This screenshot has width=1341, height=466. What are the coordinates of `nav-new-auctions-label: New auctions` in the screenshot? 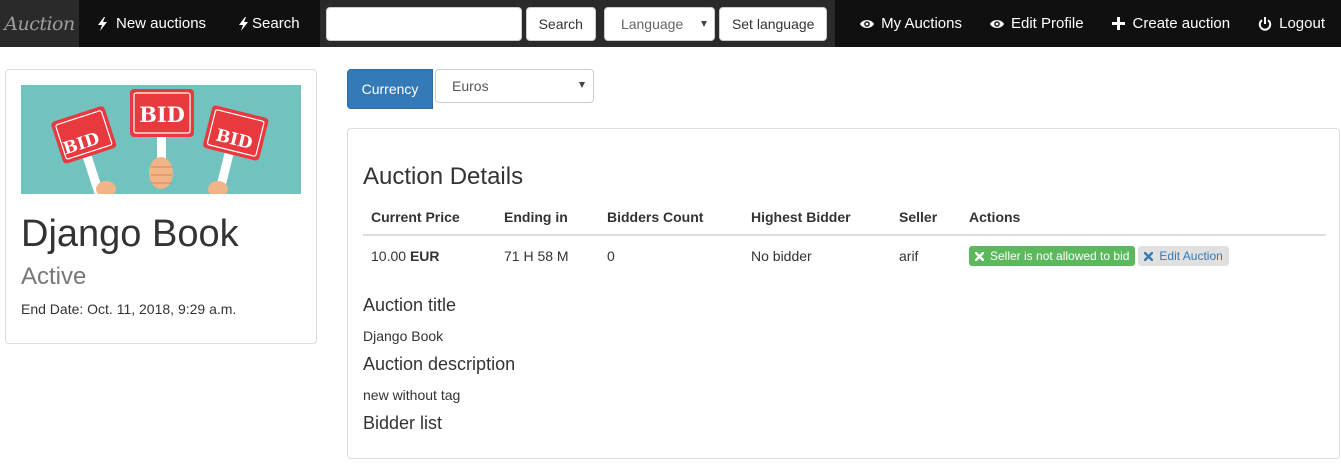 It's located at (161, 23).